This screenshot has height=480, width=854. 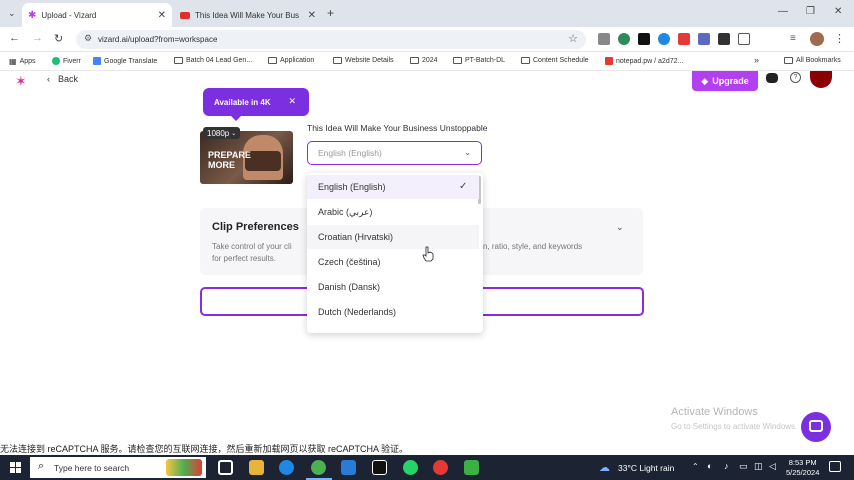 What do you see at coordinates (730, 81) in the screenshot?
I see `upgrade-label: Upgrade` at bounding box center [730, 81].